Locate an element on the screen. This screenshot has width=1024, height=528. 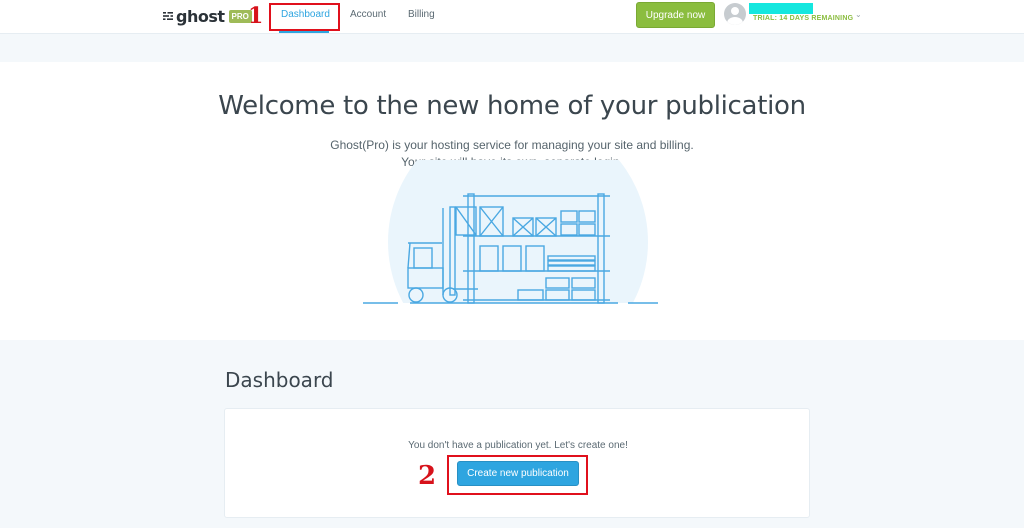
logo-text: ghost is located at coordinates (200, 16).